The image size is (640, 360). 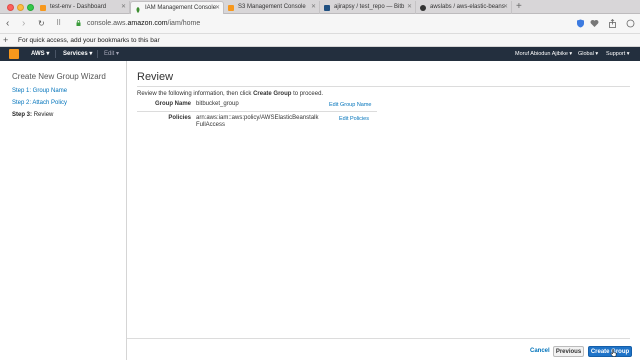 I want to click on browser-tab-dashboard: test-env - Dashboard ✕, so click(x=83, y=7).